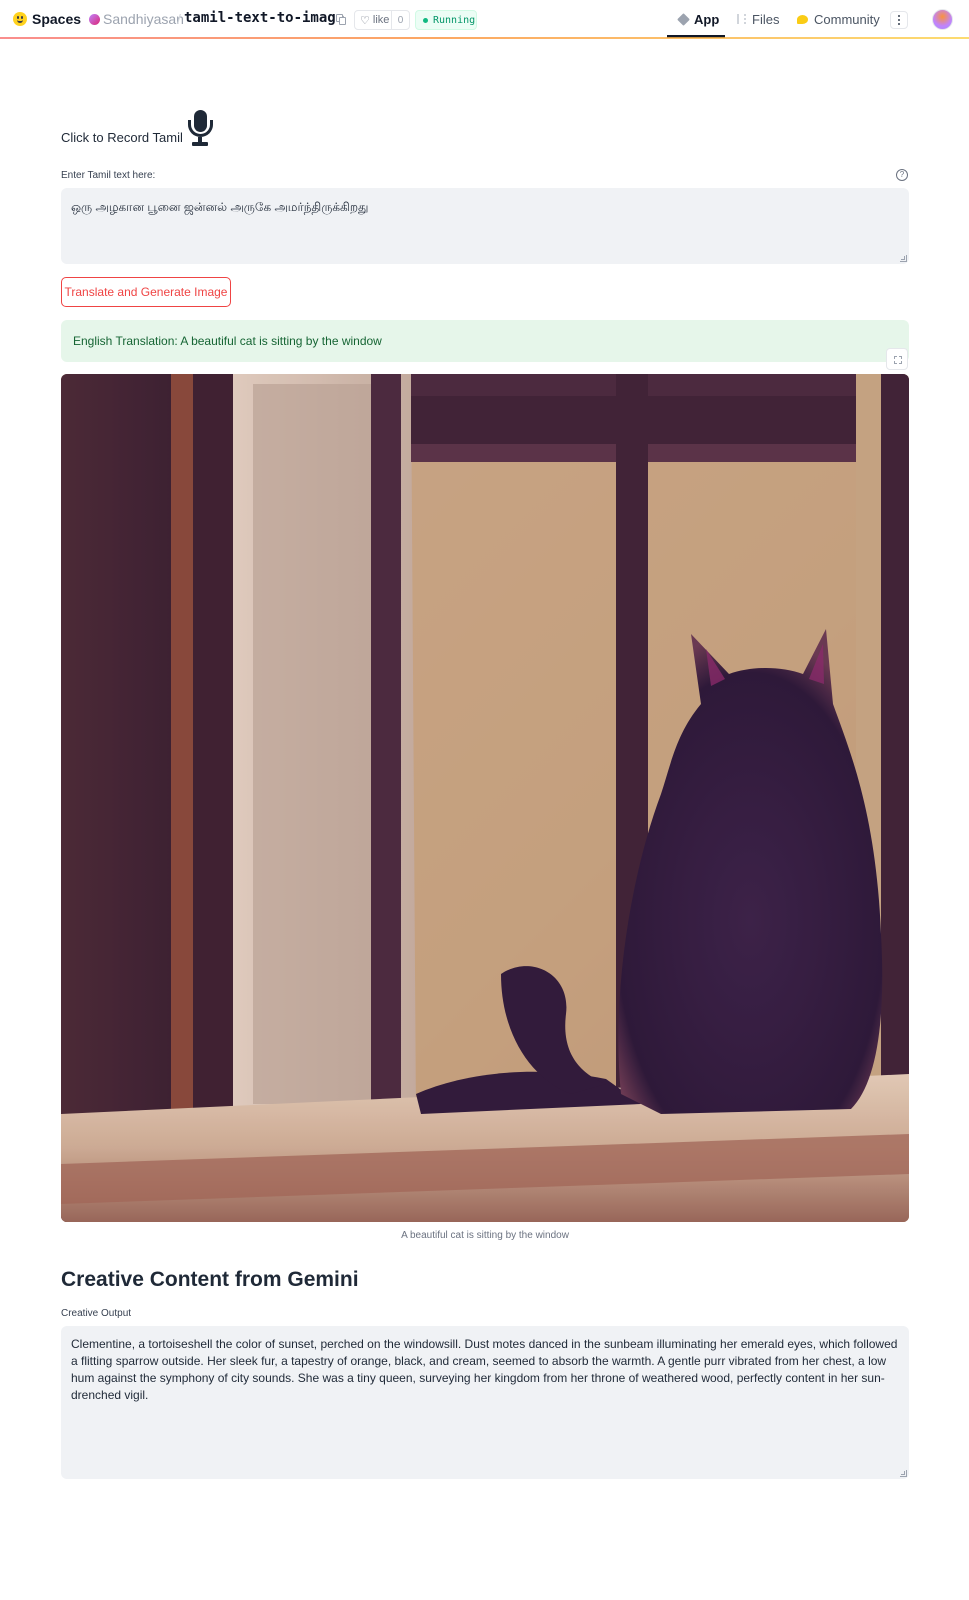 This screenshot has width=969, height=1600. I want to click on creative-output-label: Creative Output, so click(96, 1313).